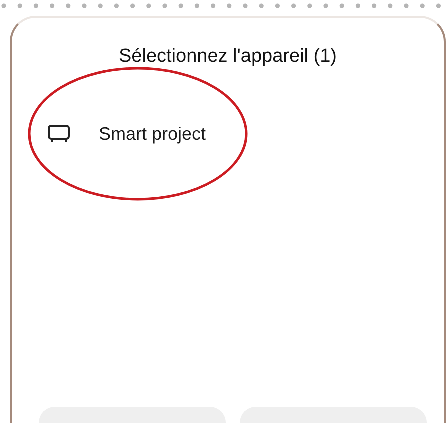 The width and height of the screenshot is (446, 423). Describe the element at coordinates (228, 56) in the screenshot. I see `dialog-title: Sélectionnez l'appareil (1)` at that location.